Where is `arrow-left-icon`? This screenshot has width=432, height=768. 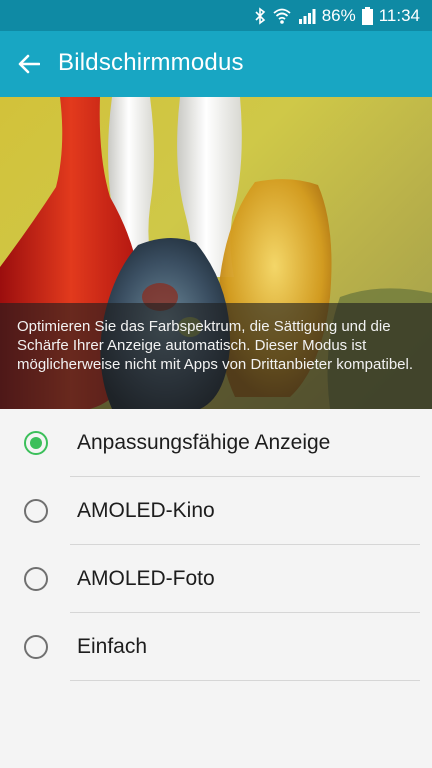
arrow-left-icon is located at coordinates (29, 64).